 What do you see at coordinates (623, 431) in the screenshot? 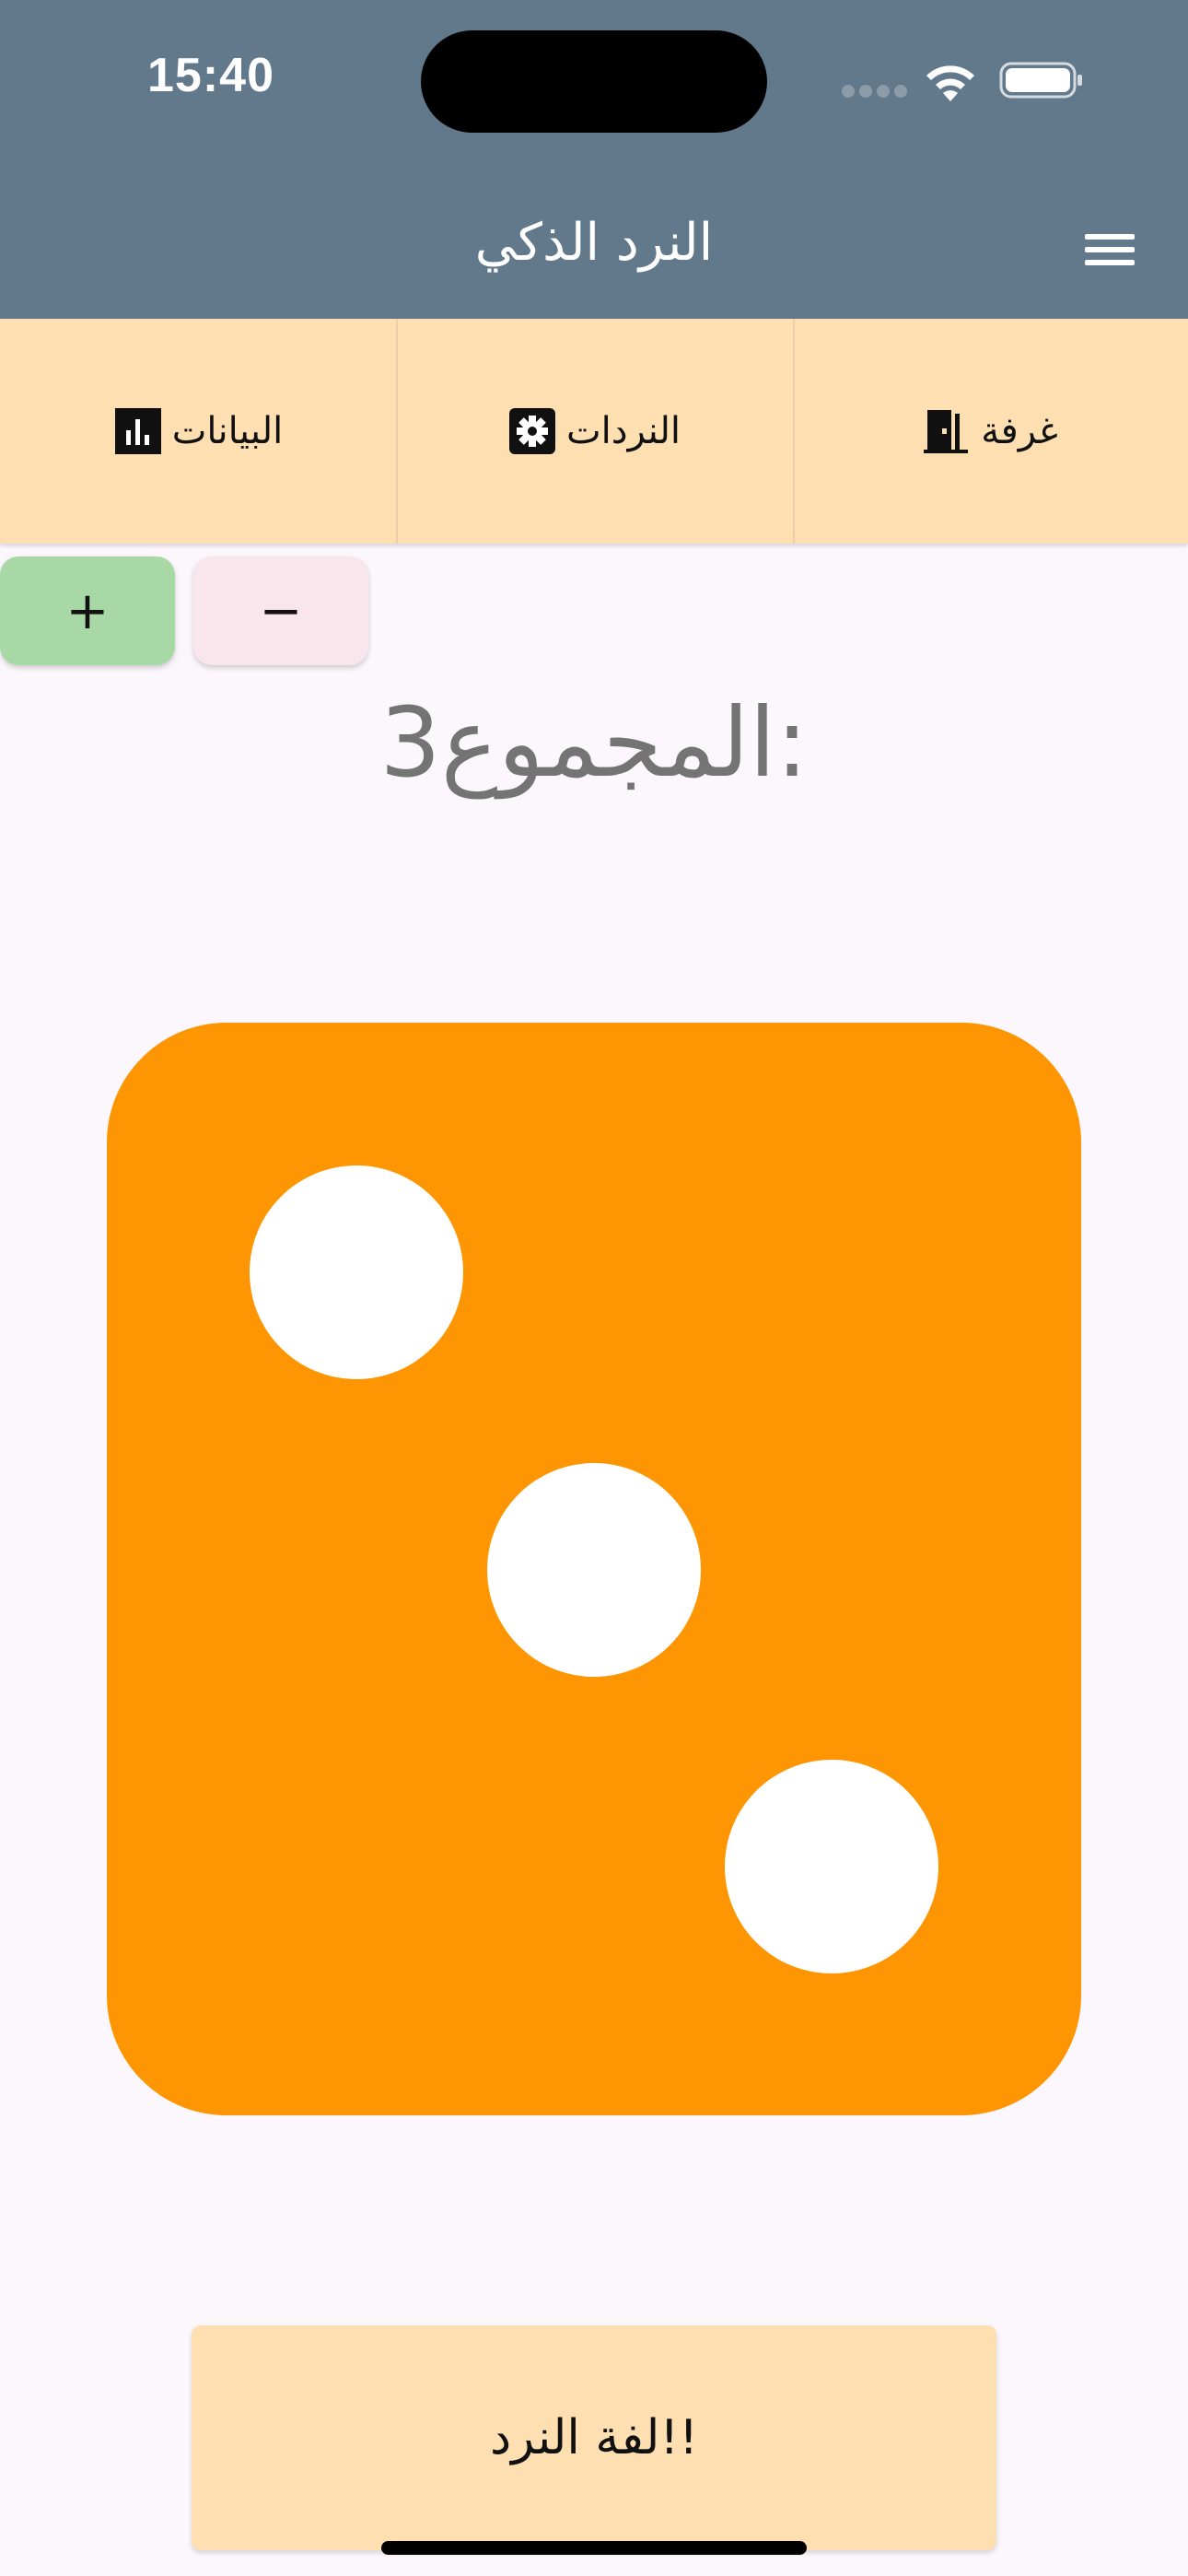
I see `tab-dice-label: النردات` at bounding box center [623, 431].